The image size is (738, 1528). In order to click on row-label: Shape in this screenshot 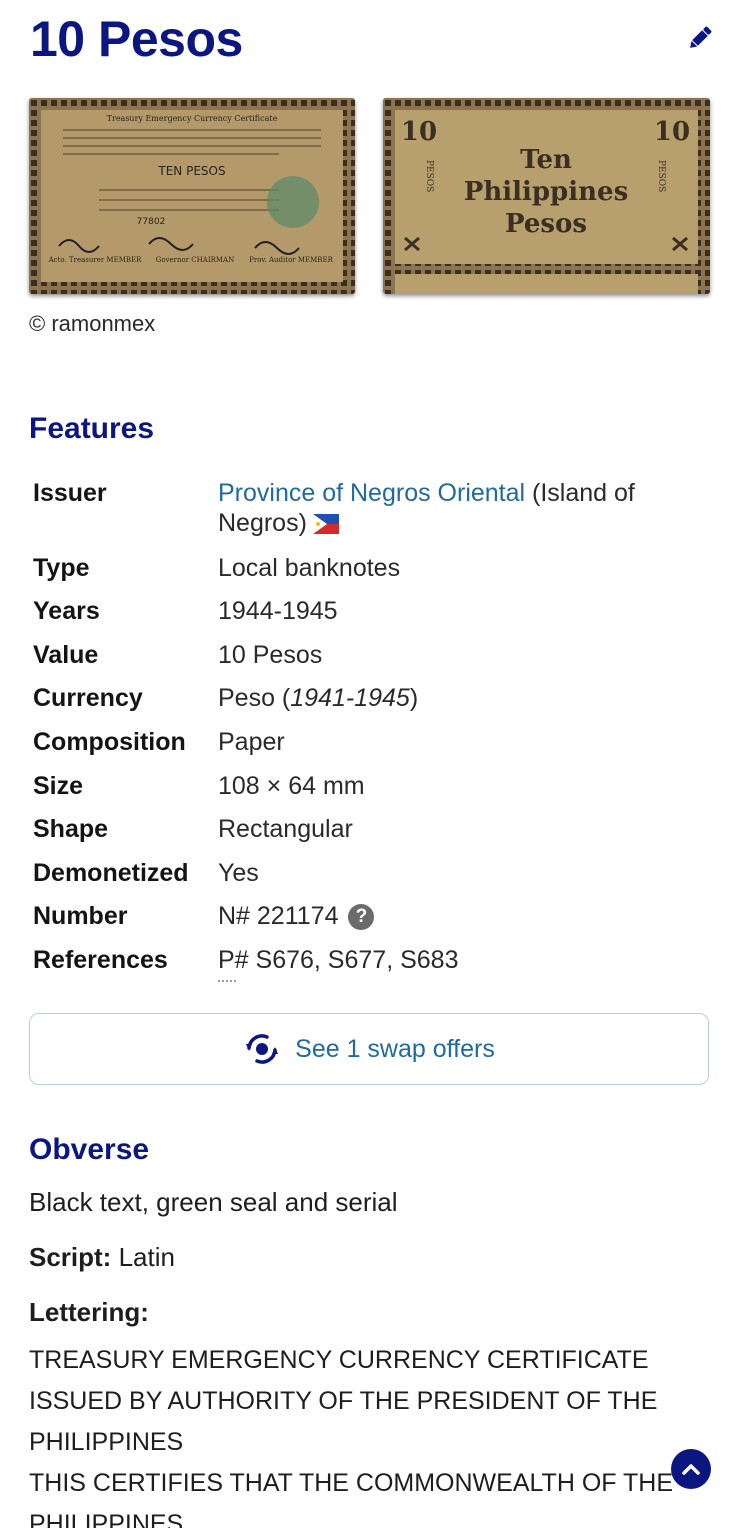, I will do `click(71, 829)`.